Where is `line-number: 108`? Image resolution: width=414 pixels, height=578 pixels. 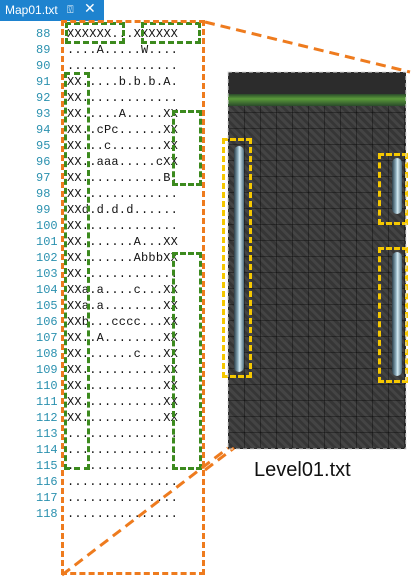 line-number: 108 is located at coordinates (47, 354).